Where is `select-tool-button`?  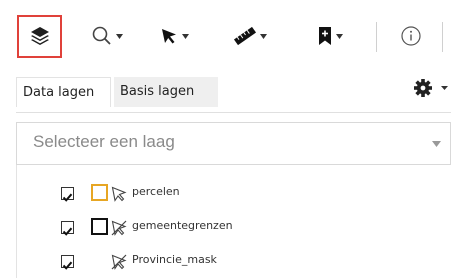
select-tool-button is located at coordinates (174, 36).